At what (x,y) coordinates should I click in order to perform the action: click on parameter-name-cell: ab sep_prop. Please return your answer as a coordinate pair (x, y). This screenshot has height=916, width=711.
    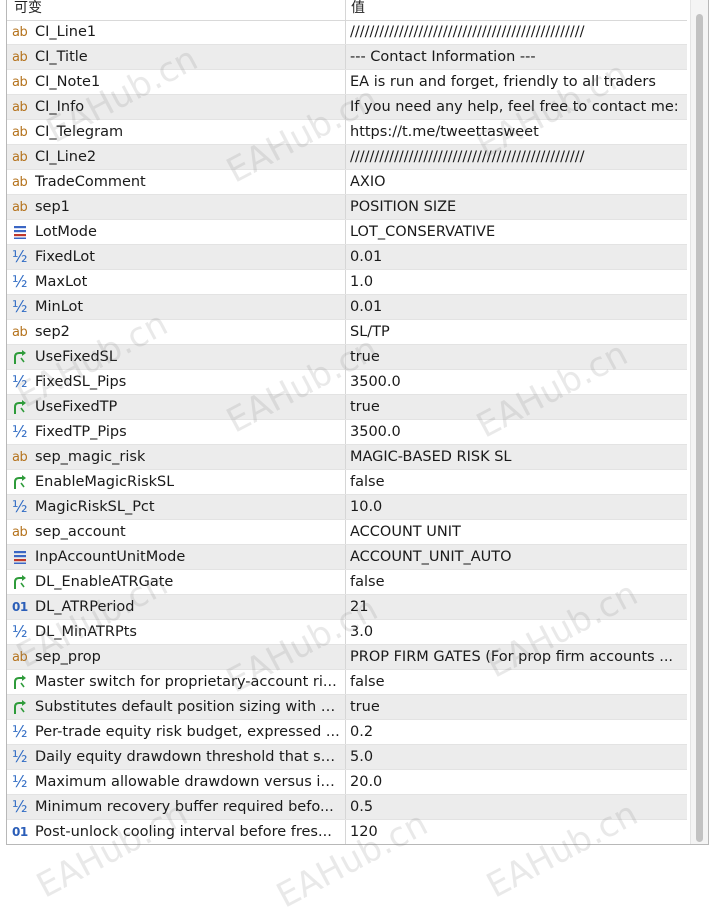
    Looking at the image, I should click on (176, 657).